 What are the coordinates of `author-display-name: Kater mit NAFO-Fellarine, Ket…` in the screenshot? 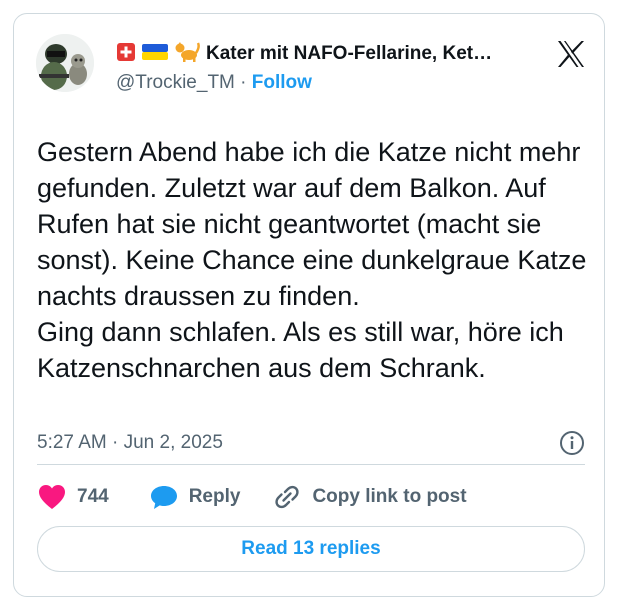 It's located at (349, 53).